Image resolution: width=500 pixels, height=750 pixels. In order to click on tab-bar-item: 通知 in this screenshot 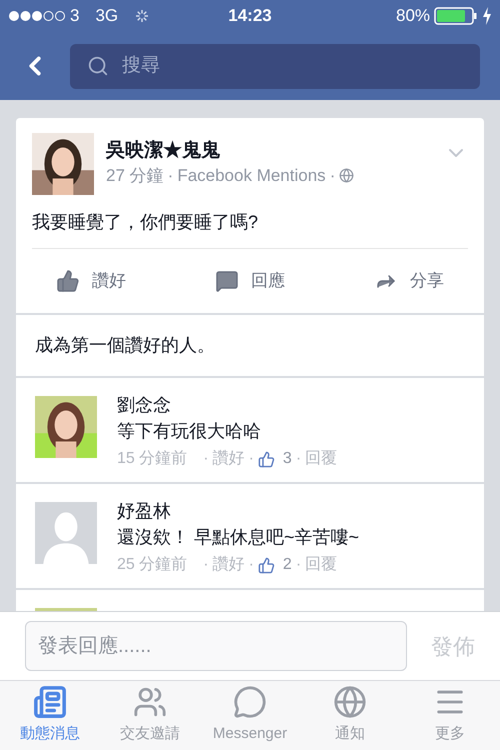, I will do `click(350, 715)`.